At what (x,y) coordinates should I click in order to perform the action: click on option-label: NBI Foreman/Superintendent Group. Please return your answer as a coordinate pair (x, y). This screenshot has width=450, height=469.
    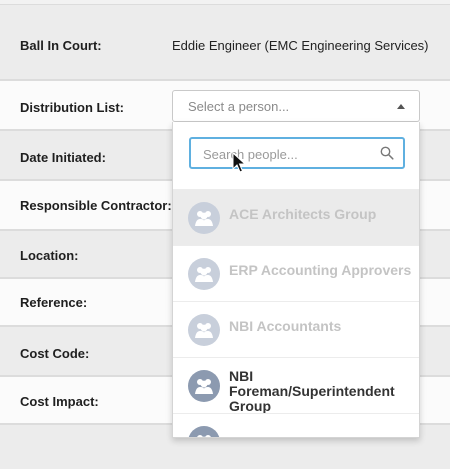
    Looking at the image, I should click on (312, 391).